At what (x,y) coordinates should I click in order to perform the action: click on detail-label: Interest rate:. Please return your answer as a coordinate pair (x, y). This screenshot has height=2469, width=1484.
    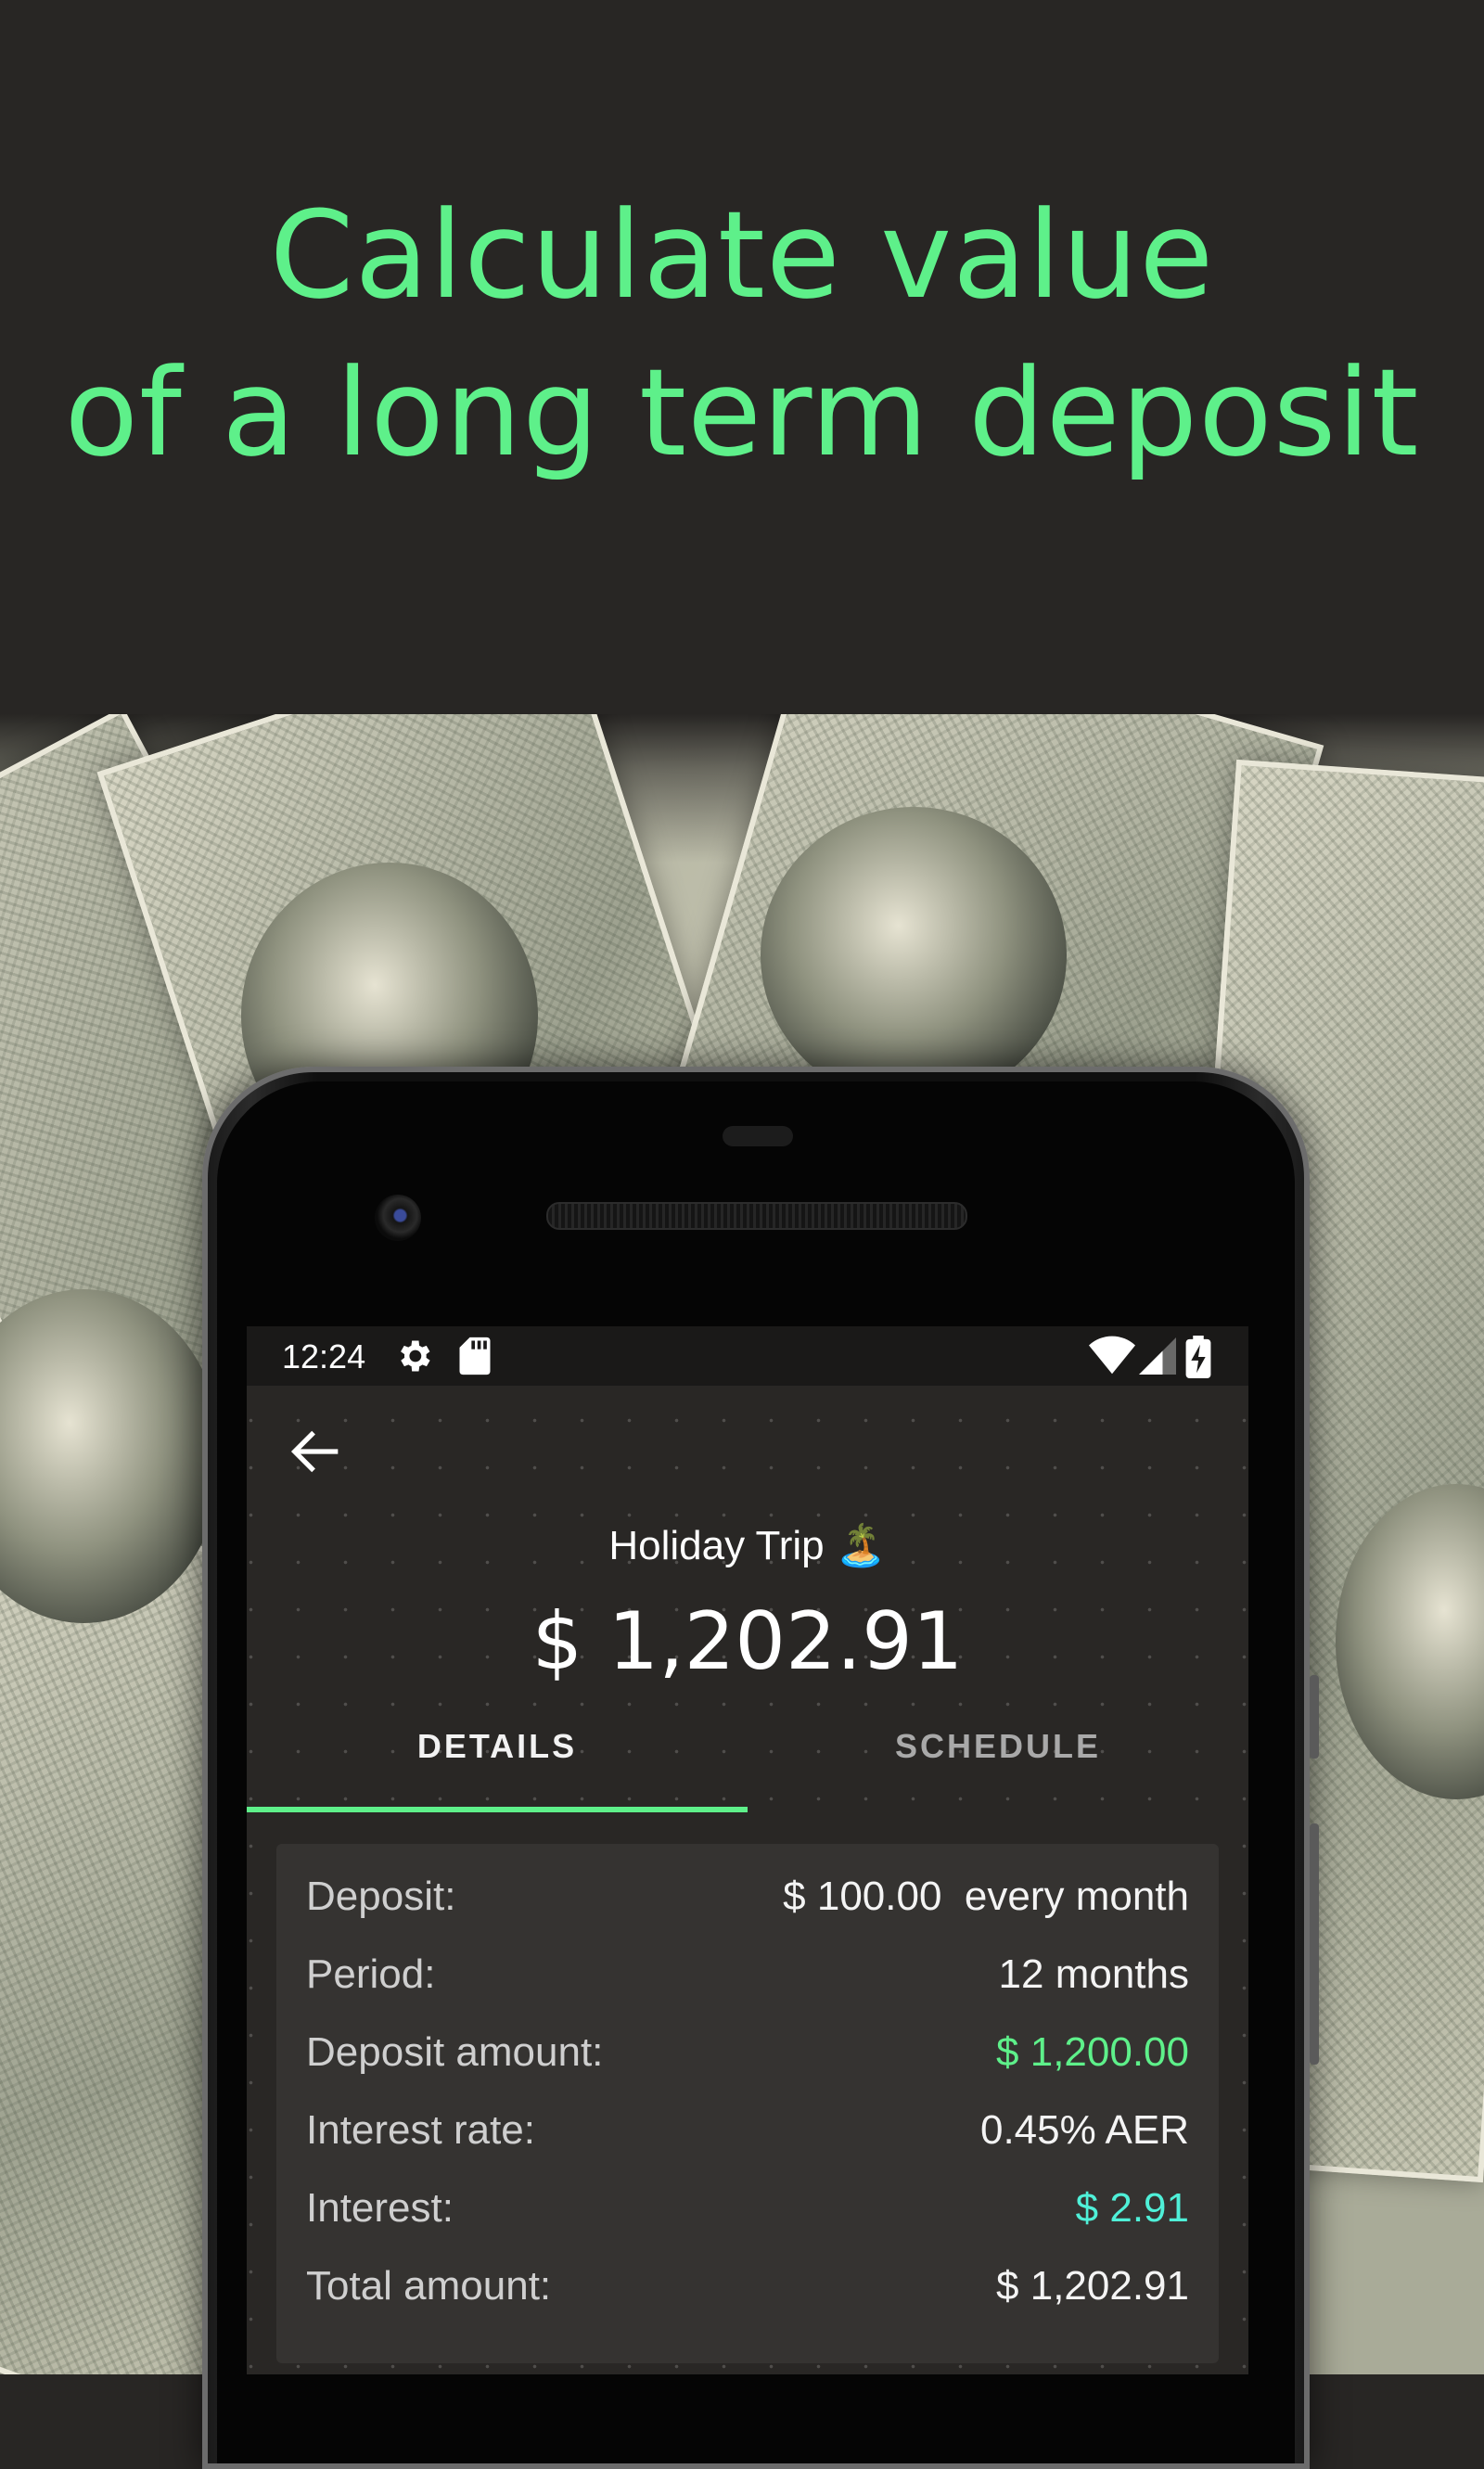
    Looking at the image, I should click on (421, 2130).